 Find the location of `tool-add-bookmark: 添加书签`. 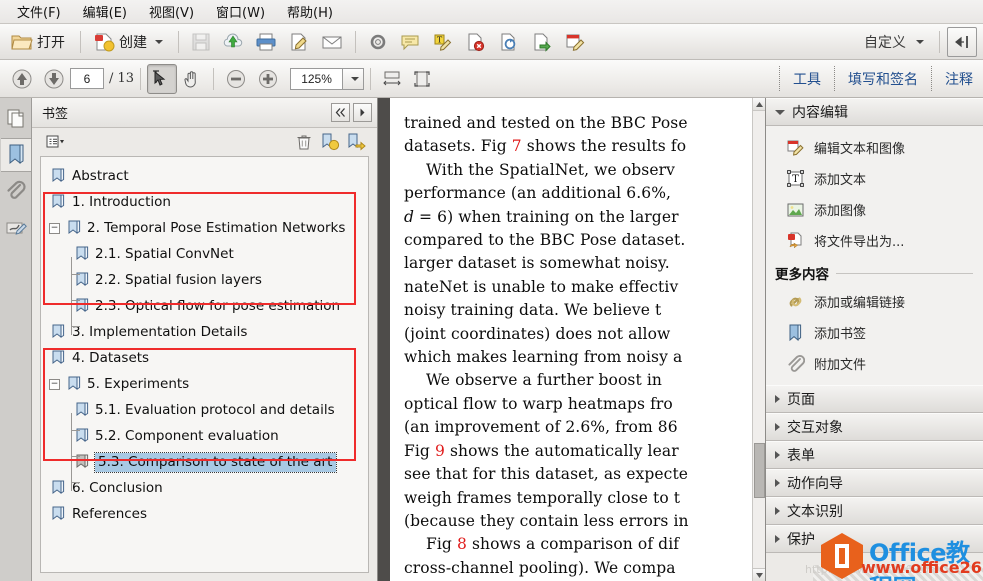

tool-add-bookmark: 添加书签 is located at coordinates (874, 332).